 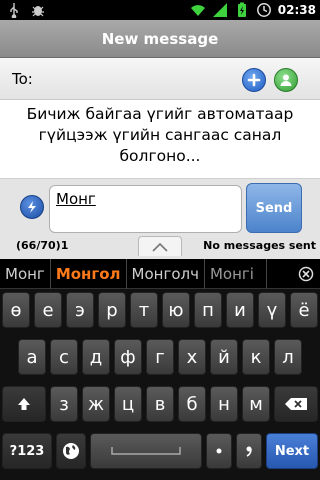 I want to click on add-recipient-button, so click(x=254, y=80).